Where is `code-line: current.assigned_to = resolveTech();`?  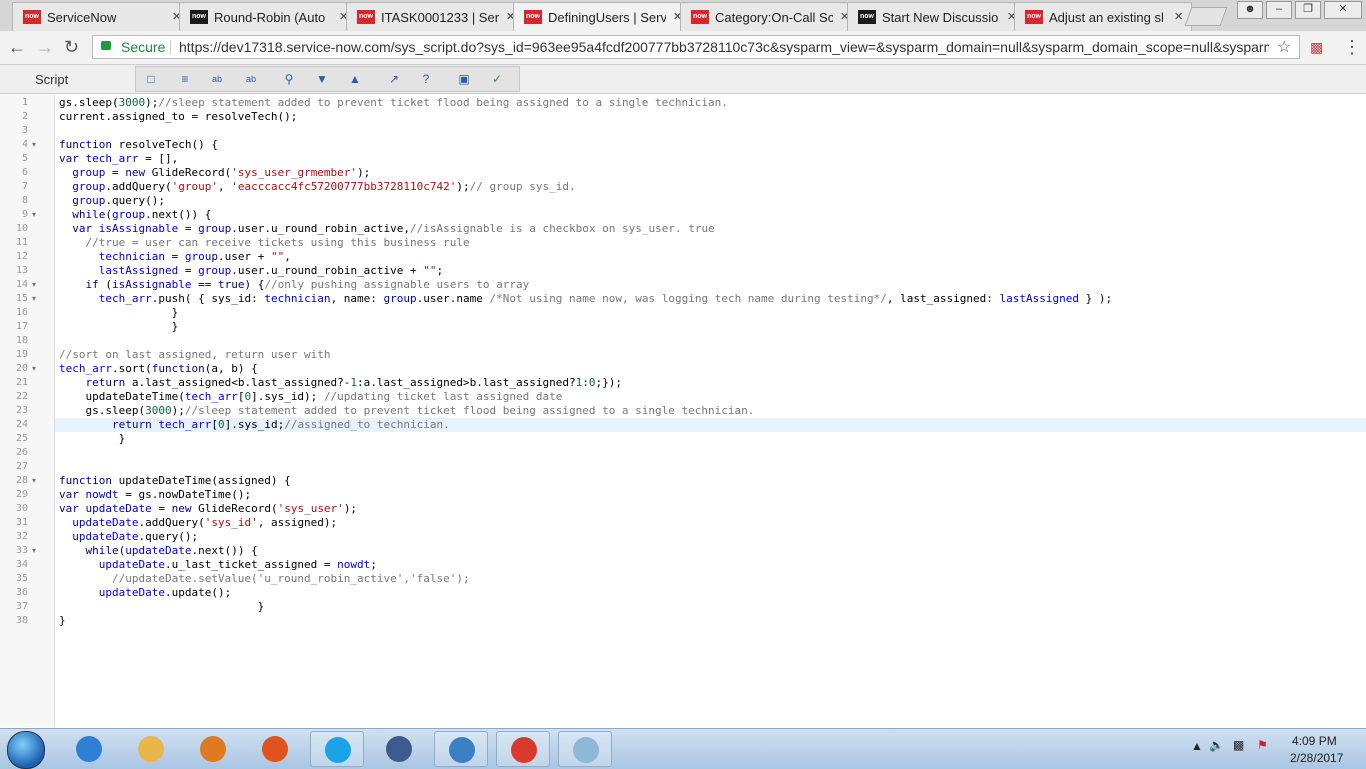
code-line: current.assigned_to = resolveTech(); is located at coordinates (178, 117).